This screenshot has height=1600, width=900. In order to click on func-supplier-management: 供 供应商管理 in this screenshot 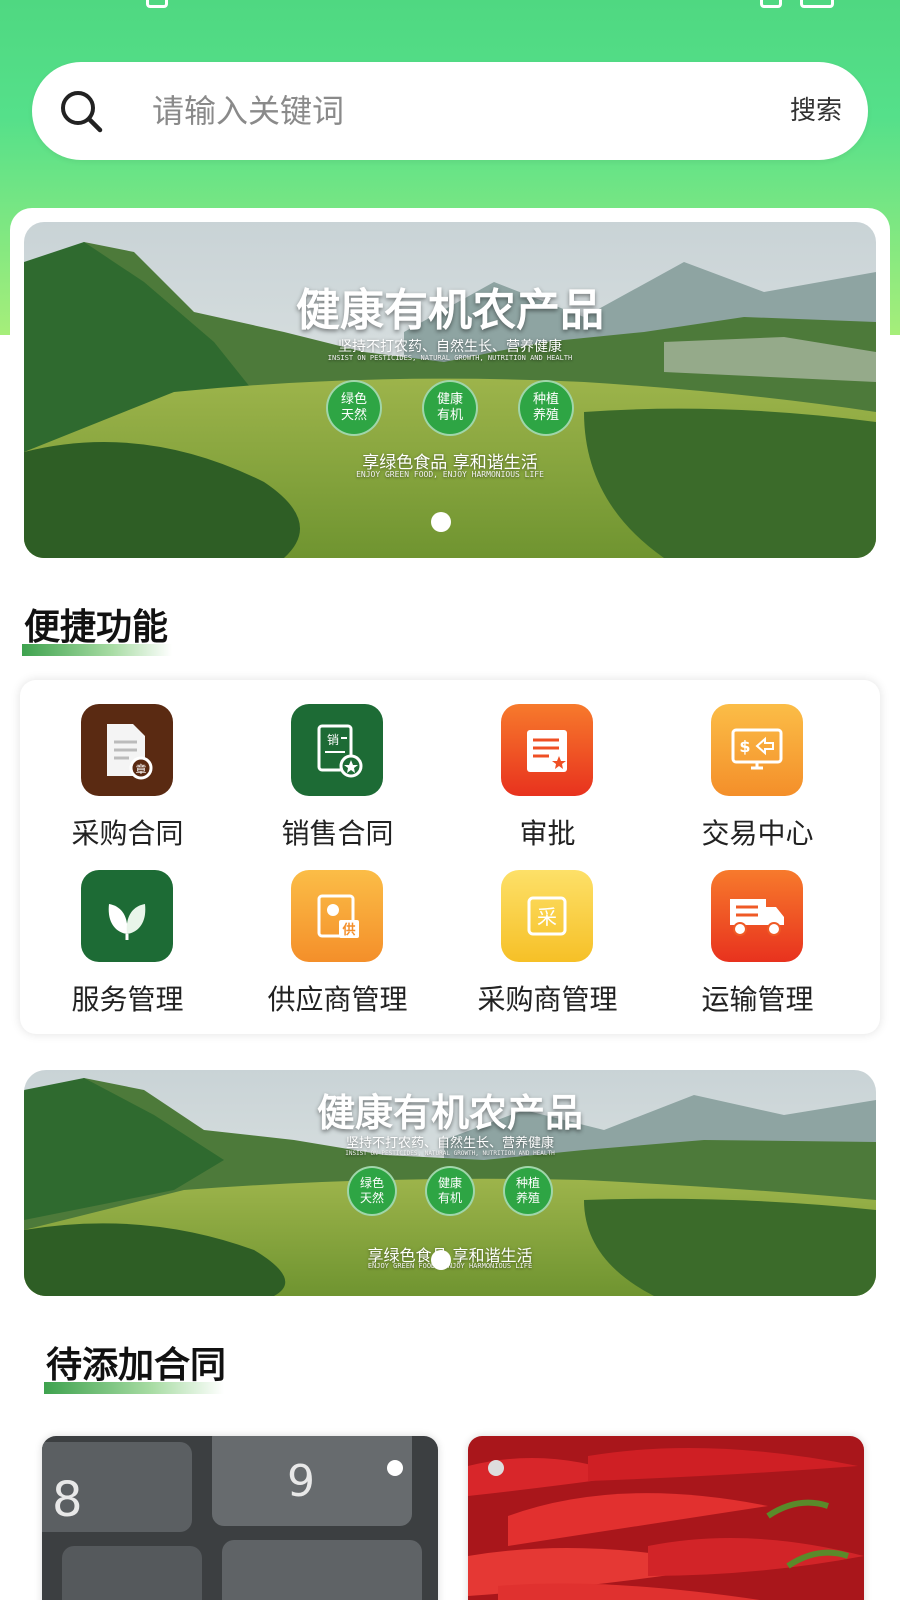, I will do `click(337, 950)`.